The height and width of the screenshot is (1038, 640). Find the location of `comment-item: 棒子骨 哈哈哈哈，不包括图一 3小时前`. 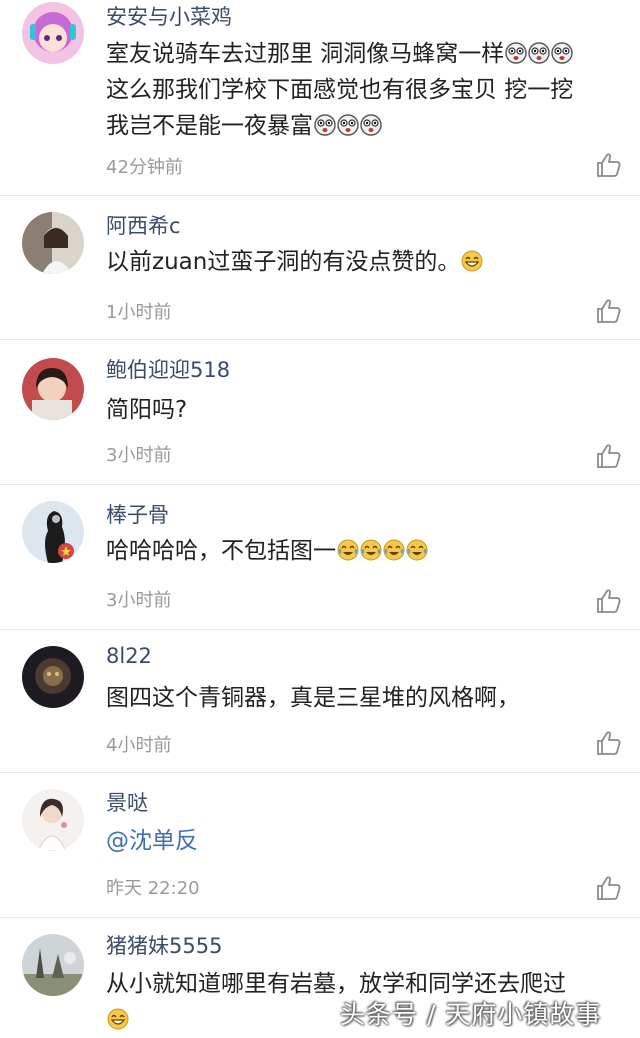

comment-item: 棒子骨 哈哈哈哈，不包括图一 3小时前 is located at coordinates (320, 557).